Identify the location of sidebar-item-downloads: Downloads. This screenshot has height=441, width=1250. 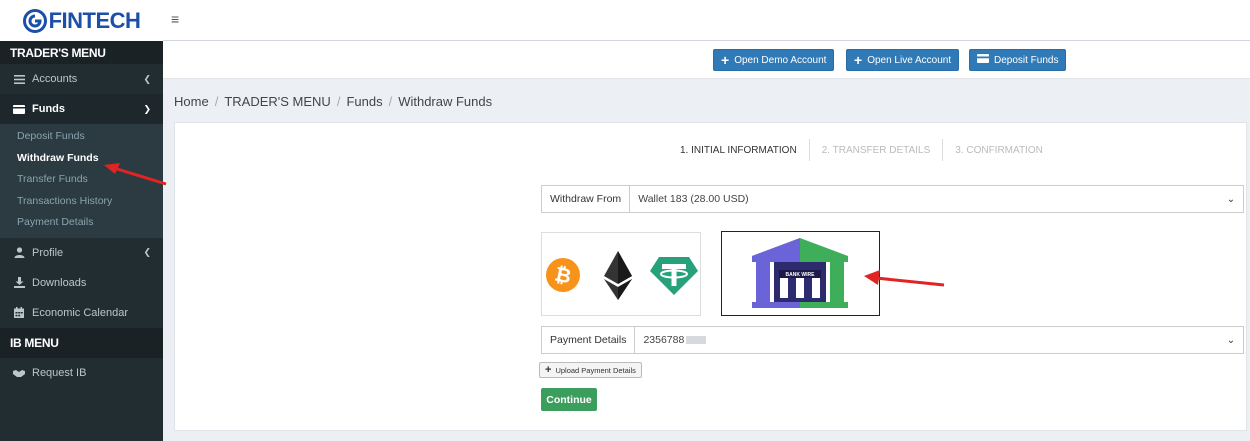
(81, 283).